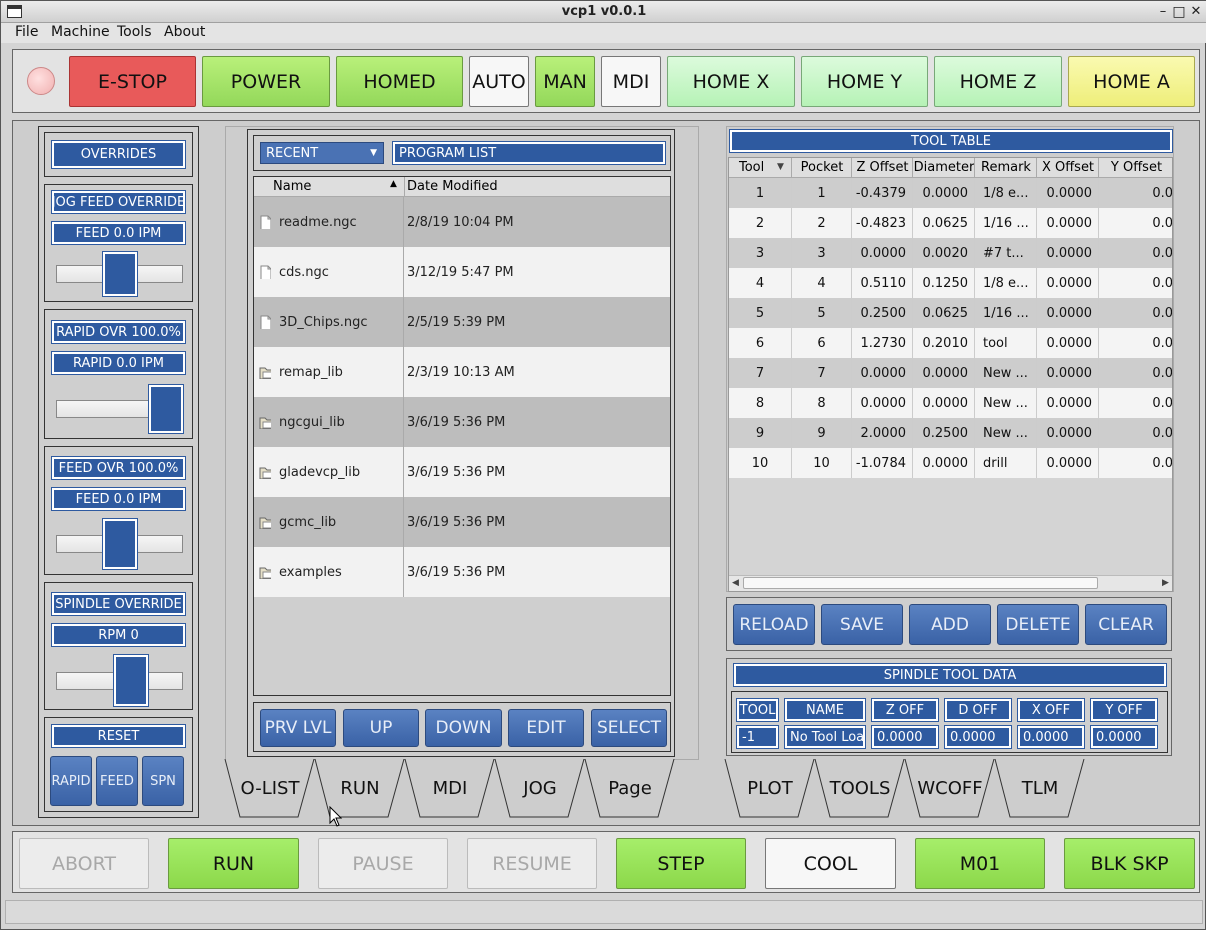 Image resolution: width=1206 pixels, height=930 pixels. What do you see at coordinates (565, 81) in the screenshot?
I see `manual-mode-button: MAN` at bounding box center [565, 81].